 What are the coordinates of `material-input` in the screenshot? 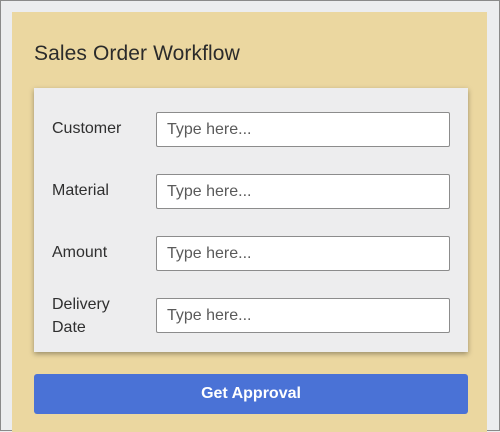 It's located at (303, 191).